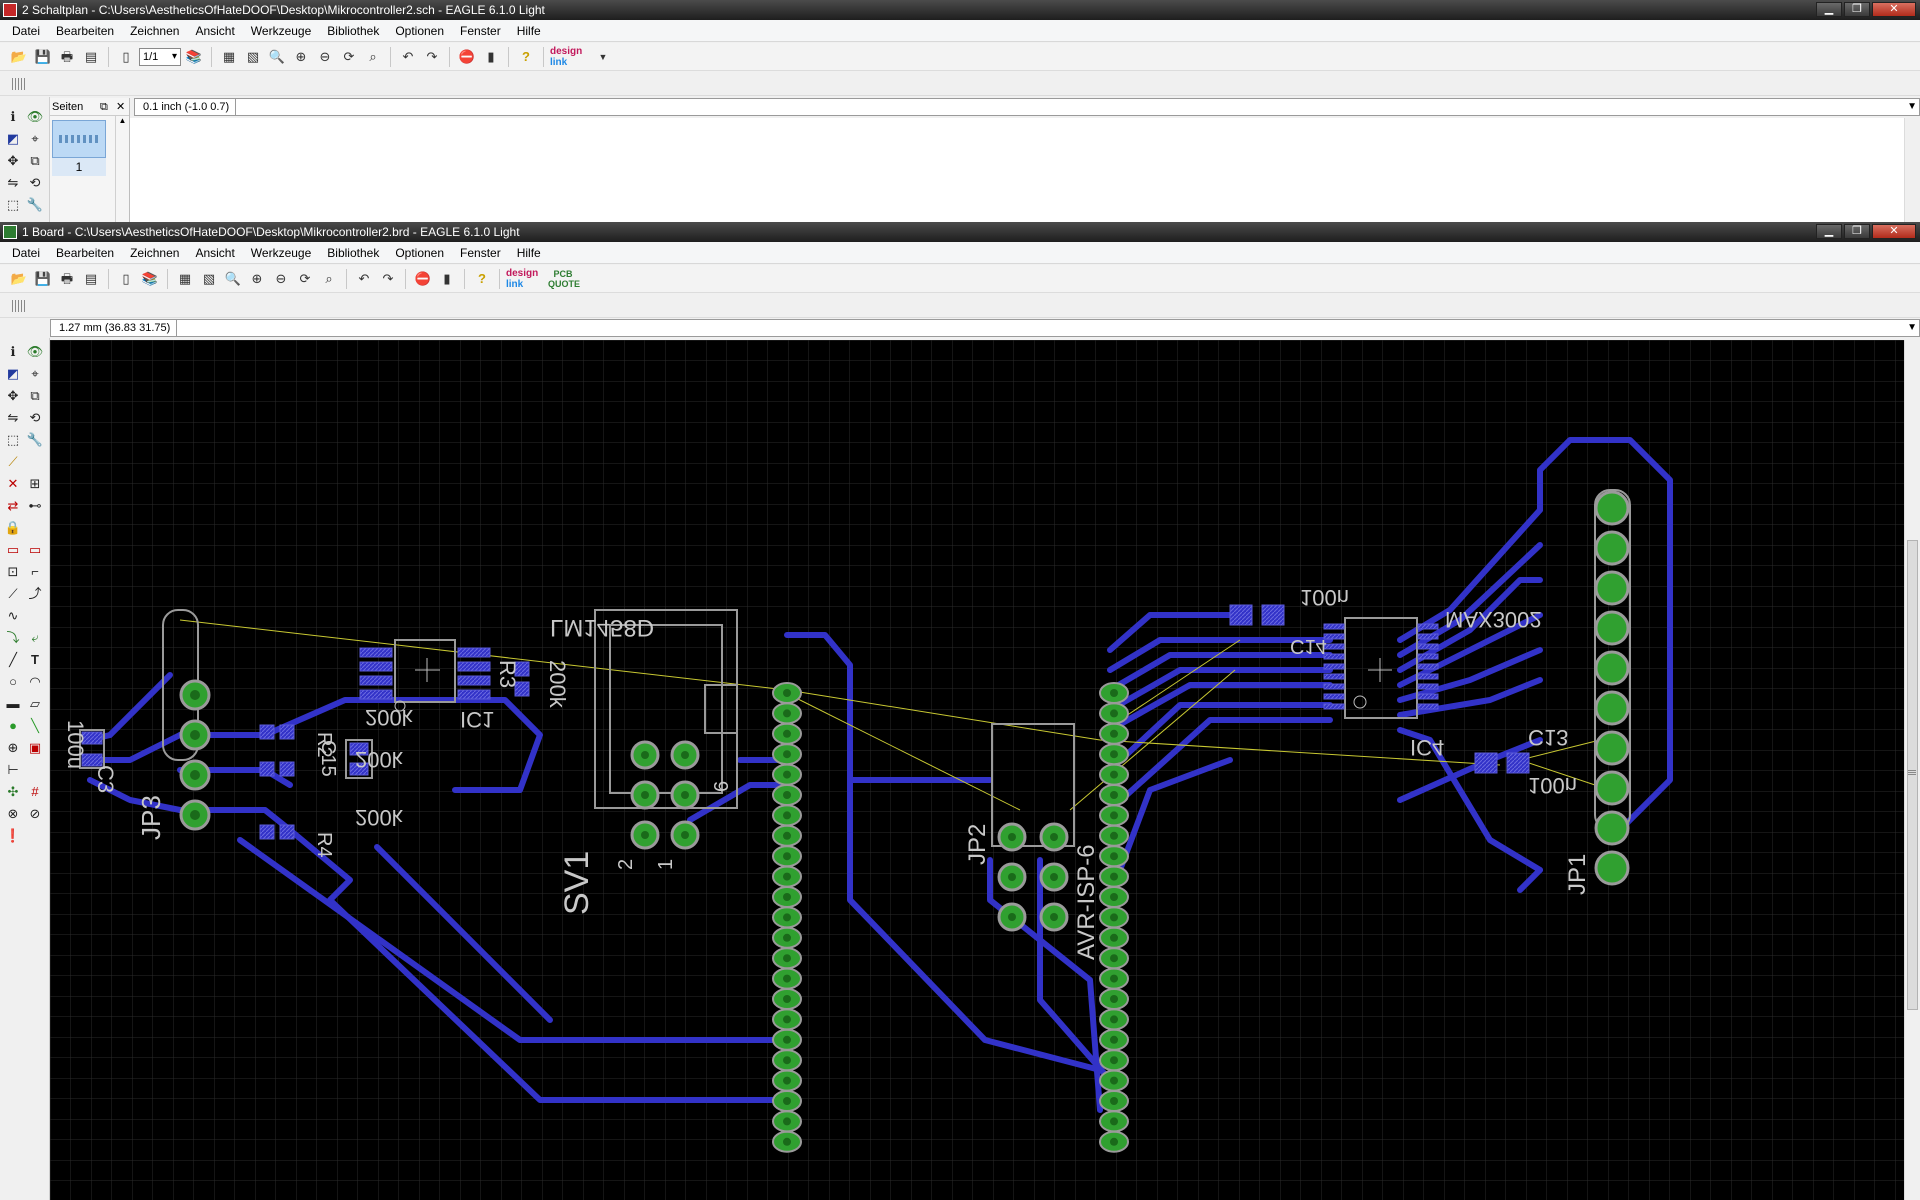 This screenshot has width=1920, height=1200. I want to click on route-icon: ⤴, so click(35, 594).